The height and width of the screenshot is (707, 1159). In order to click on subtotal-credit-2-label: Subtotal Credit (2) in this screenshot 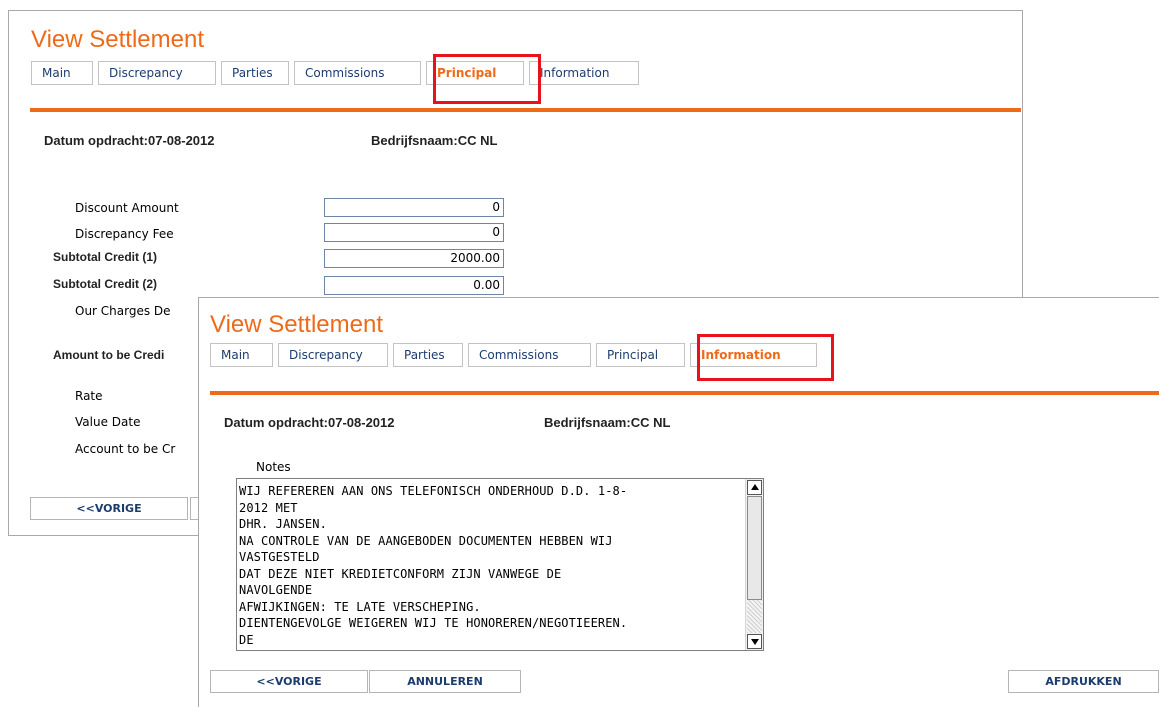, I will do `click(105, 284)`.